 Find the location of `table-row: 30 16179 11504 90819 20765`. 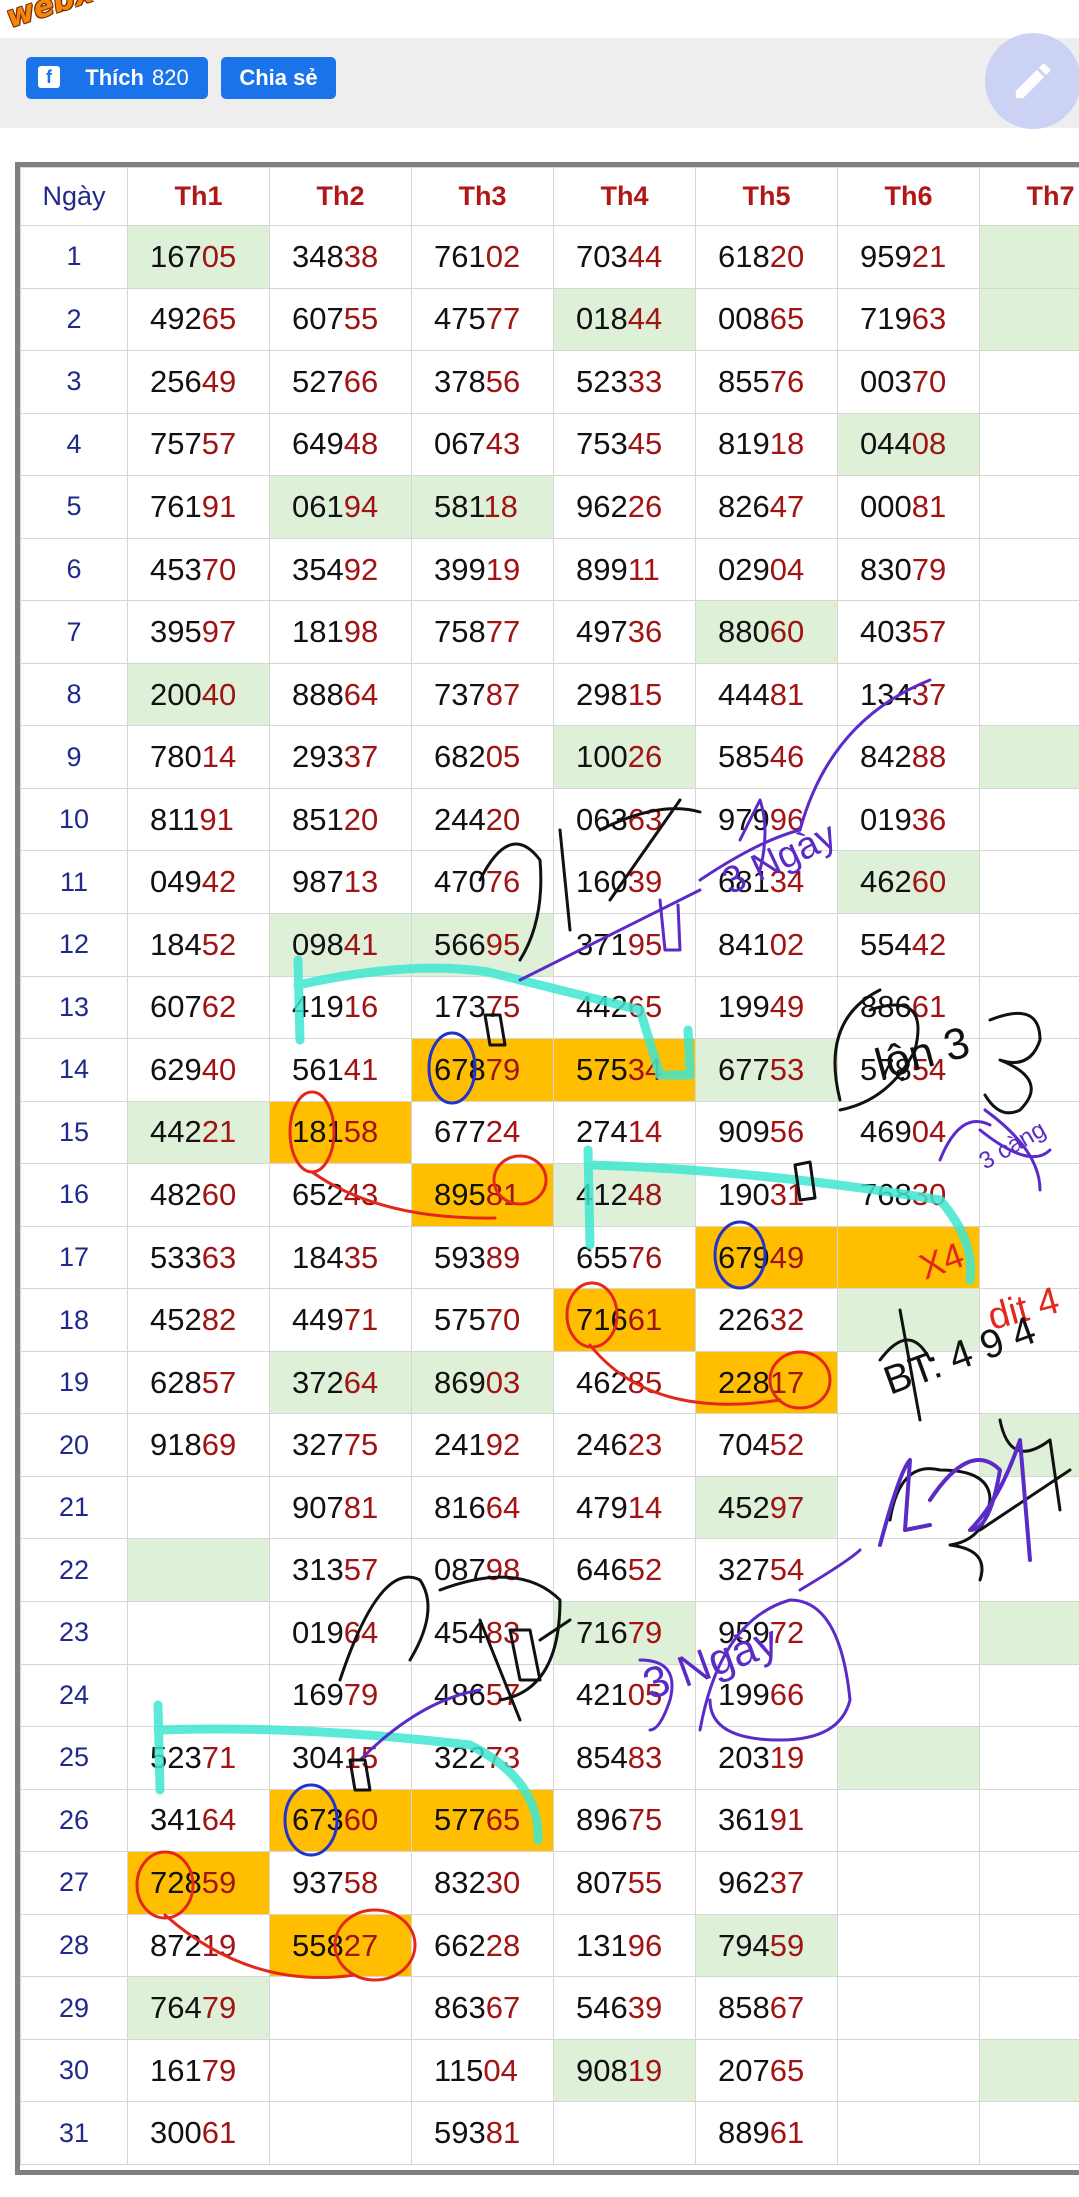

table-row: 30 16179 11504 90819 20765 is located at coordinates (549, 2070).